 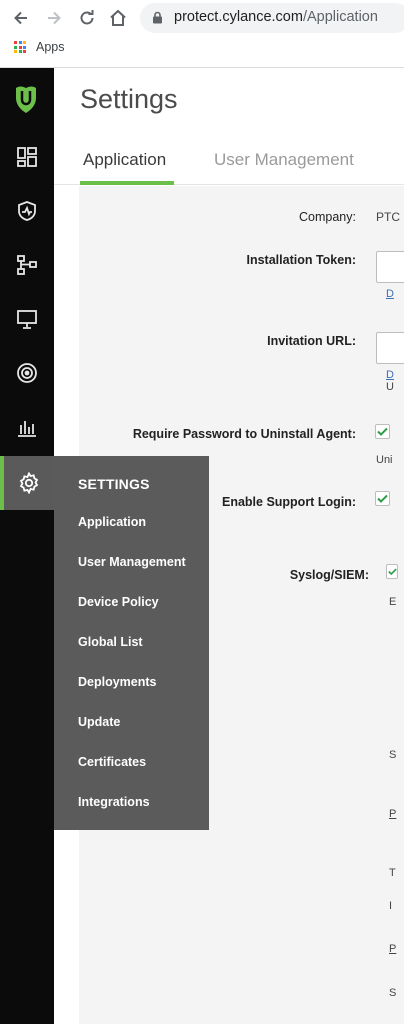 I want to click on support-login-label: Enable Support Login:, so click(x=288, y=502).